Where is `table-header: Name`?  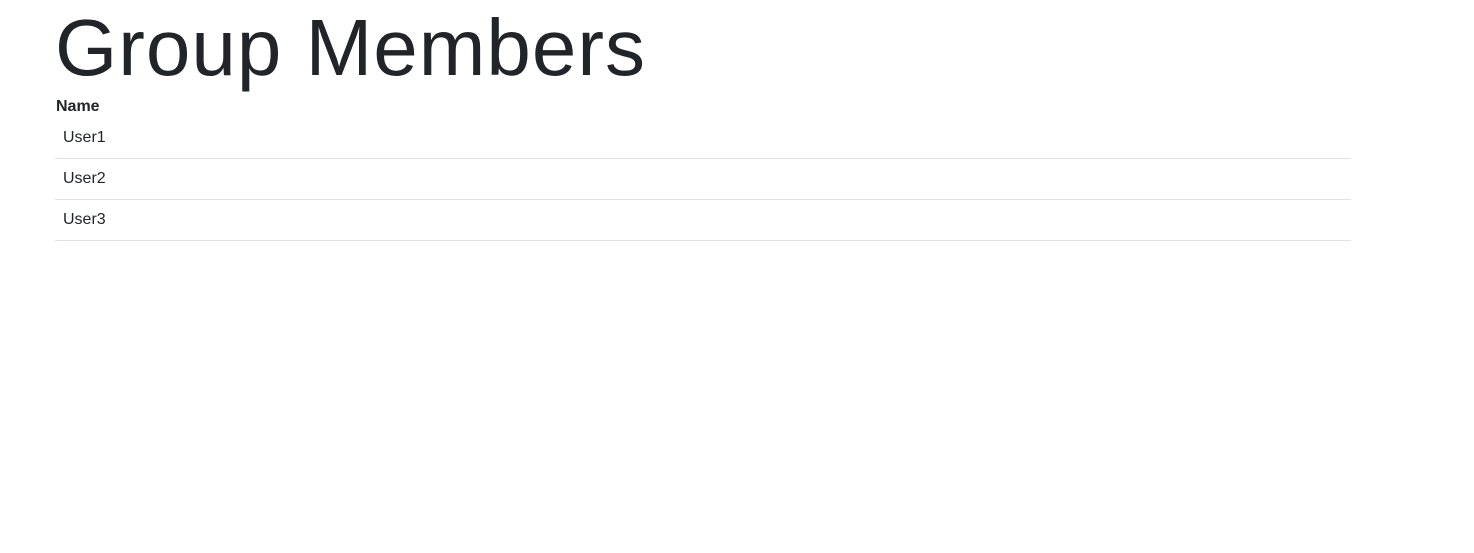
table-header: Name is located at coordinates (703, 107).